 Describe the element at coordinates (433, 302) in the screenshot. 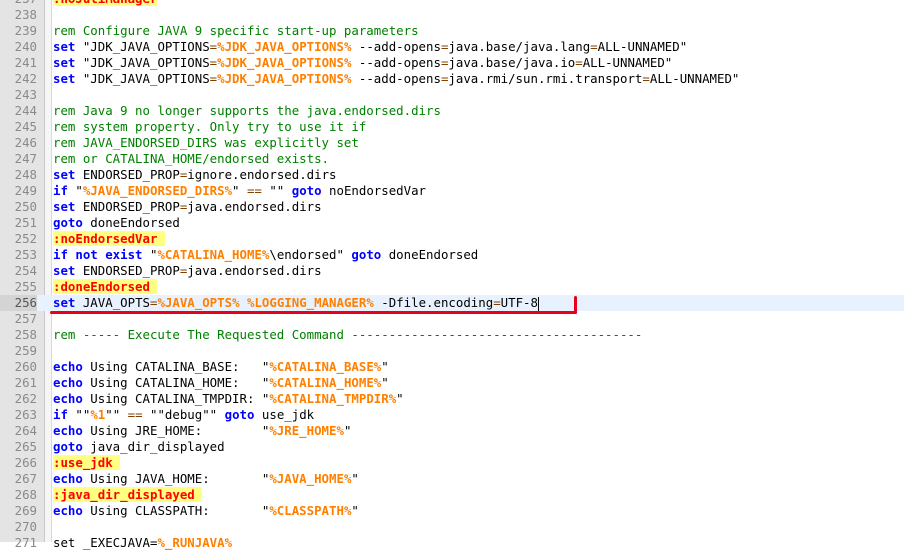

I see `text-token: -Dfile.encoding` at that location.